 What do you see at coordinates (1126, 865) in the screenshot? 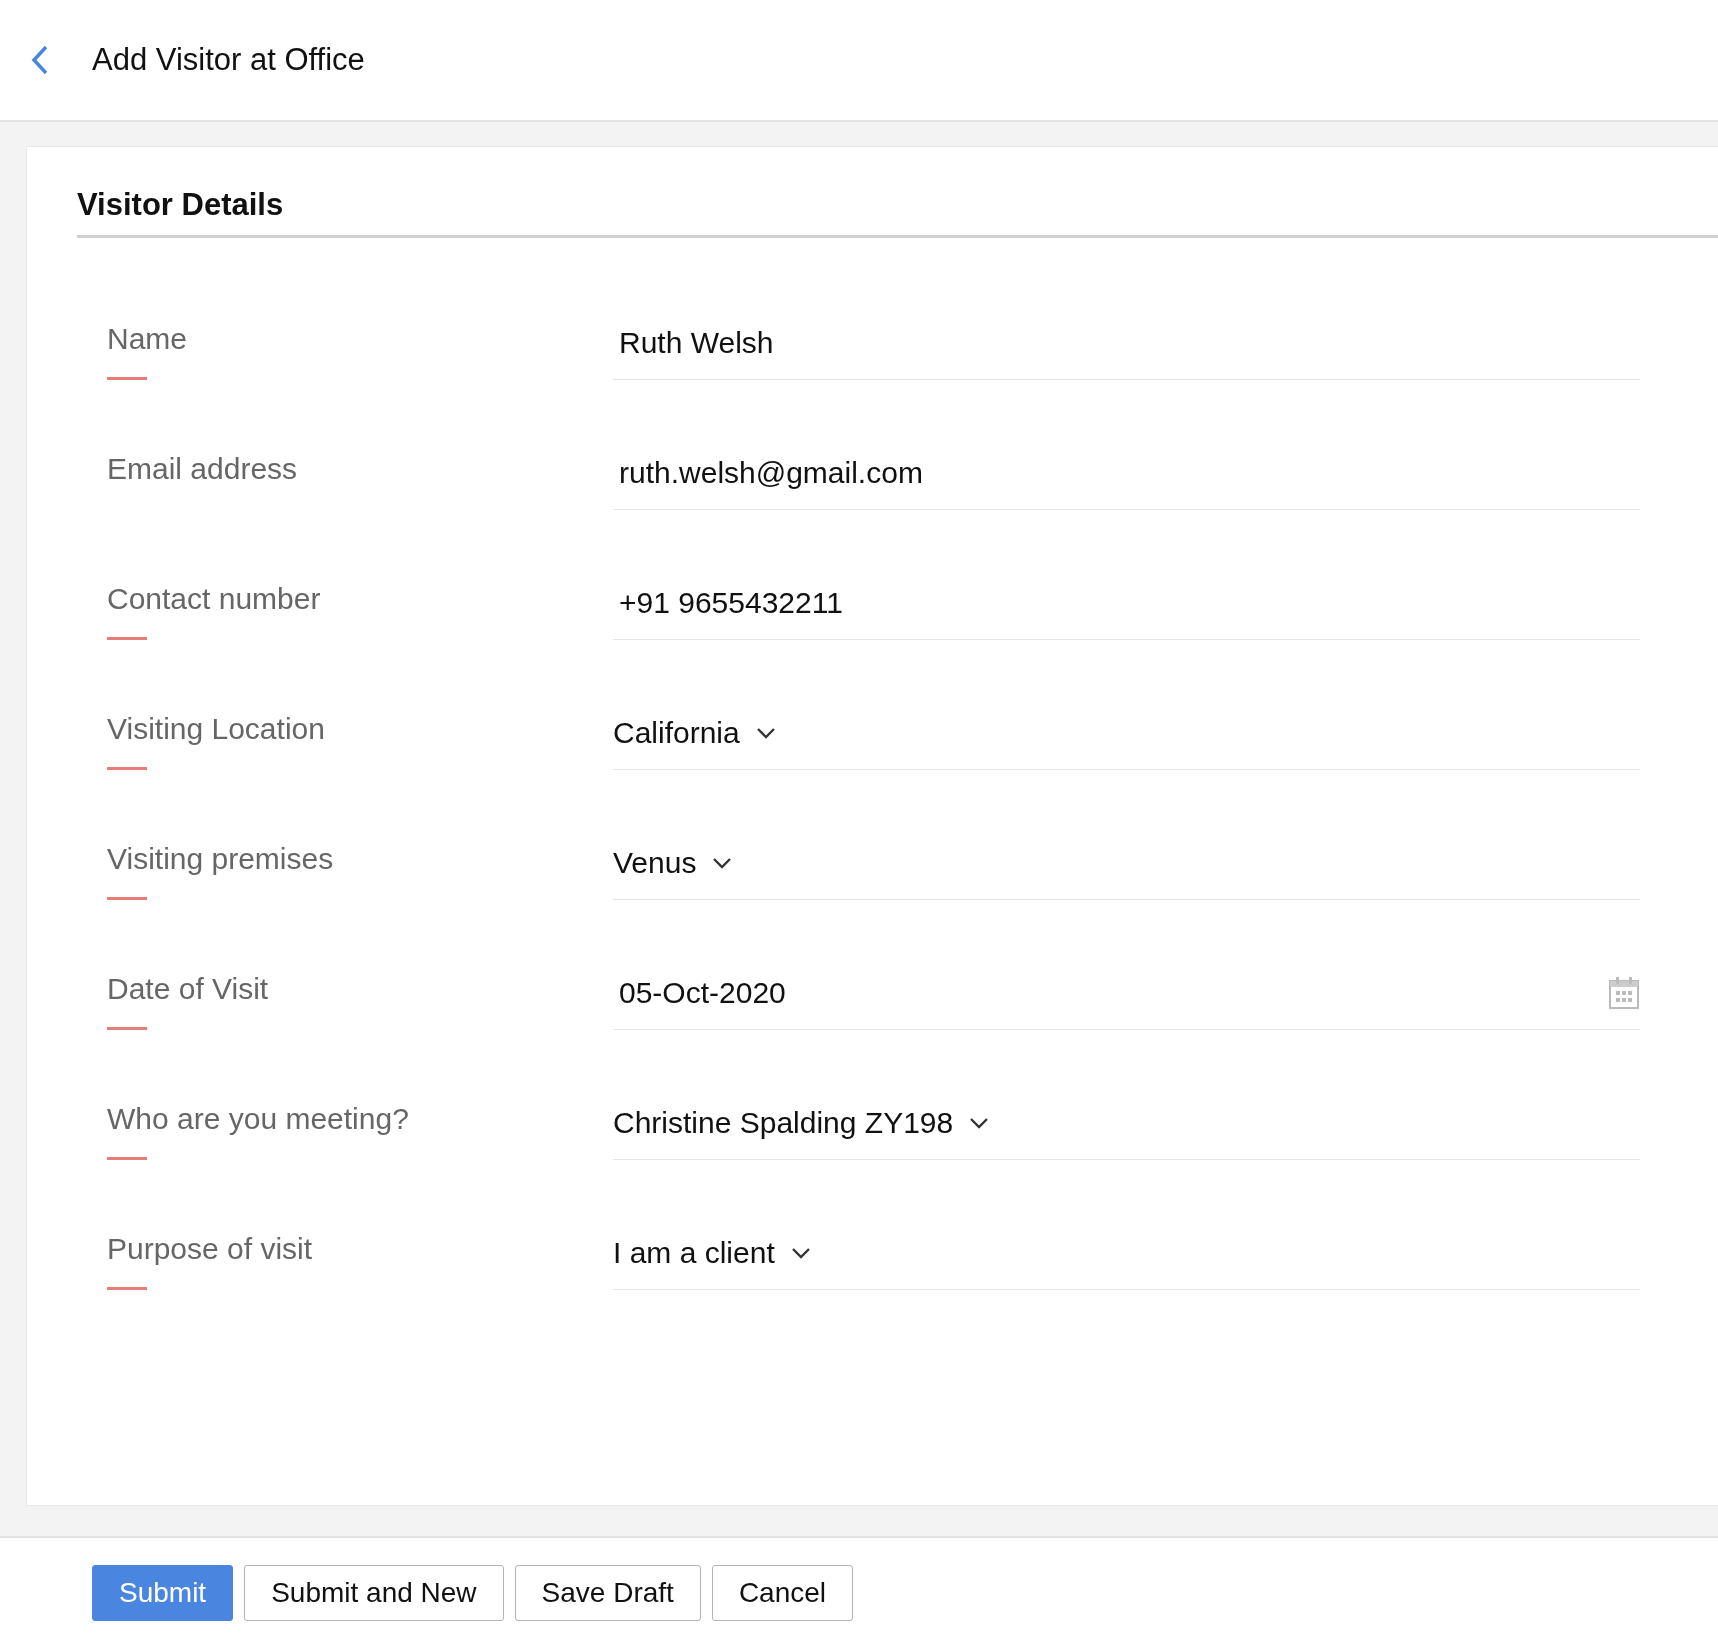
I see `dropdown-field: Venus` at bounding box center [1126, 865].